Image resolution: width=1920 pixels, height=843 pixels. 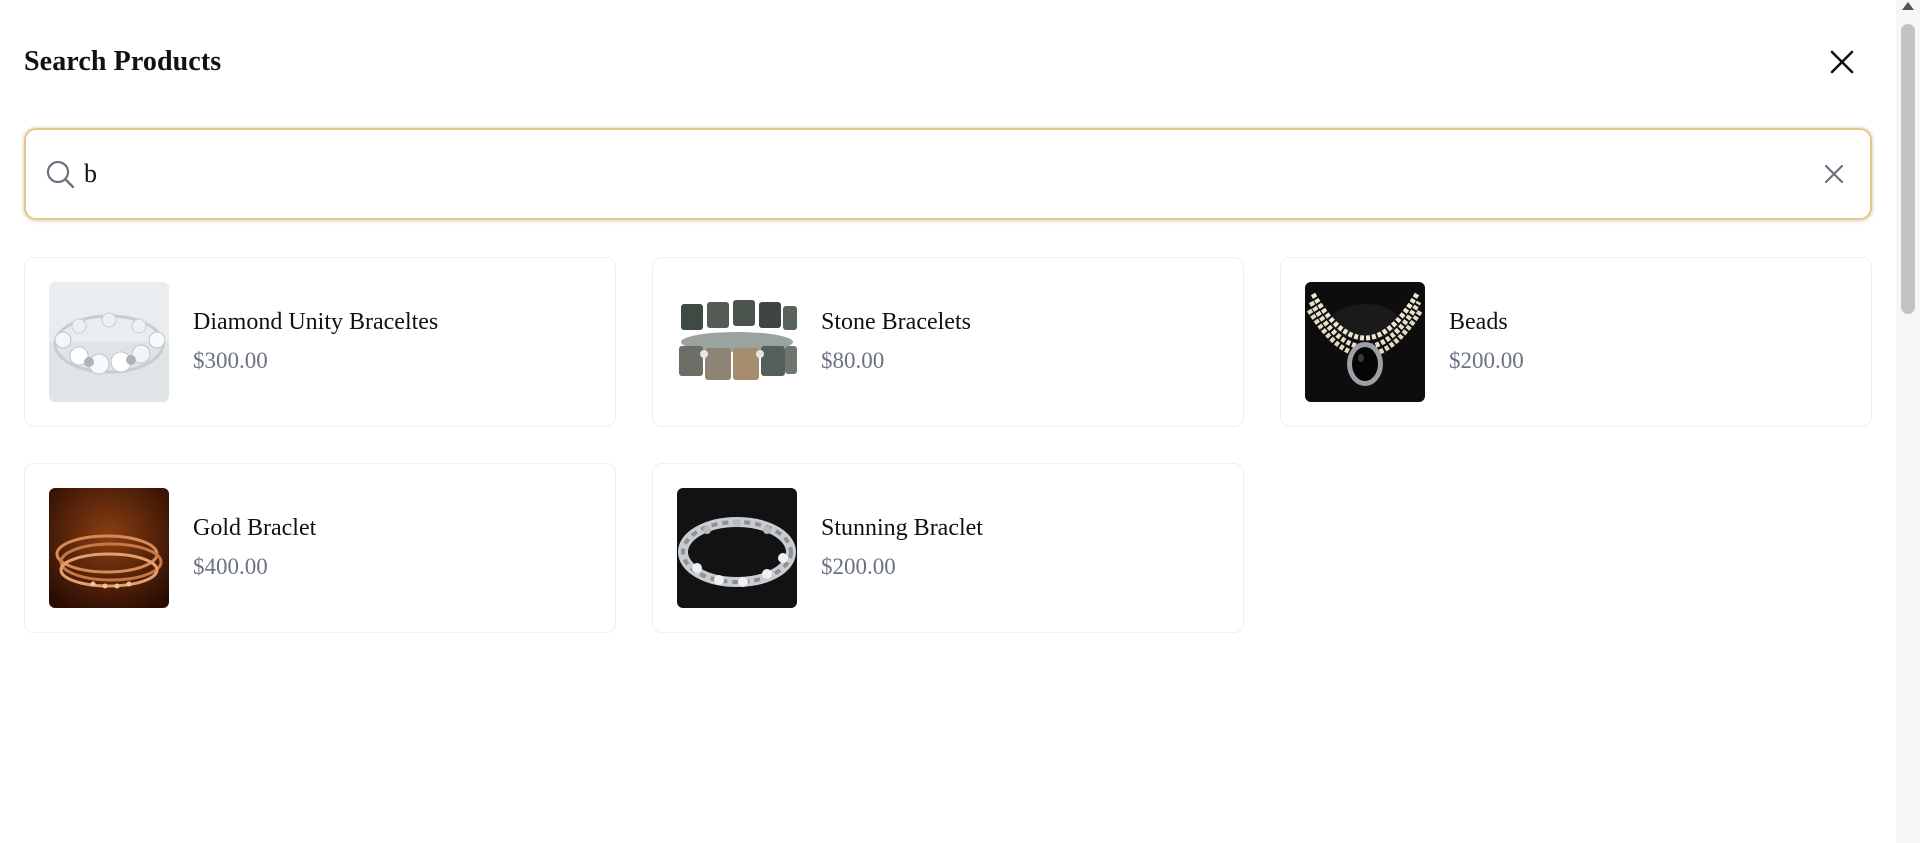 What do you see at coordinates (254, 547) in the screenshot?
I see `product-info: Gold Braclet $400.00` at bounding box center [254, 547].